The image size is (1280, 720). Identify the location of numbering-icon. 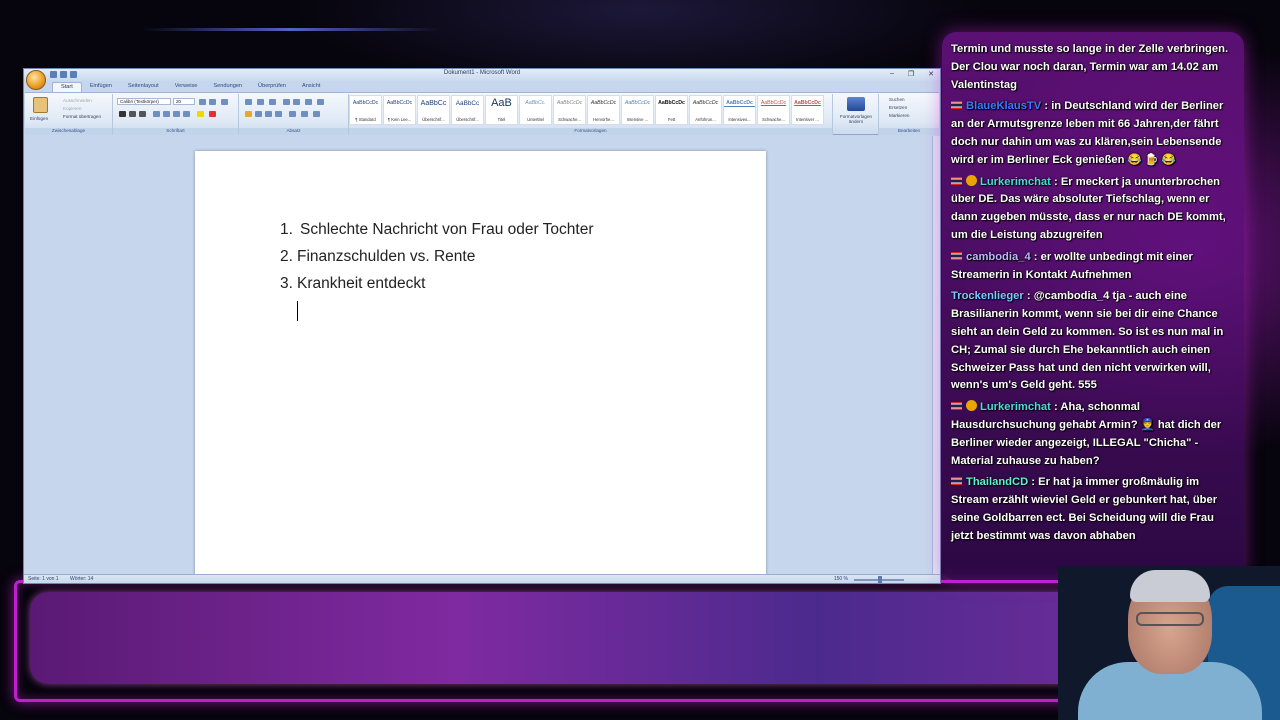
(260, 102).